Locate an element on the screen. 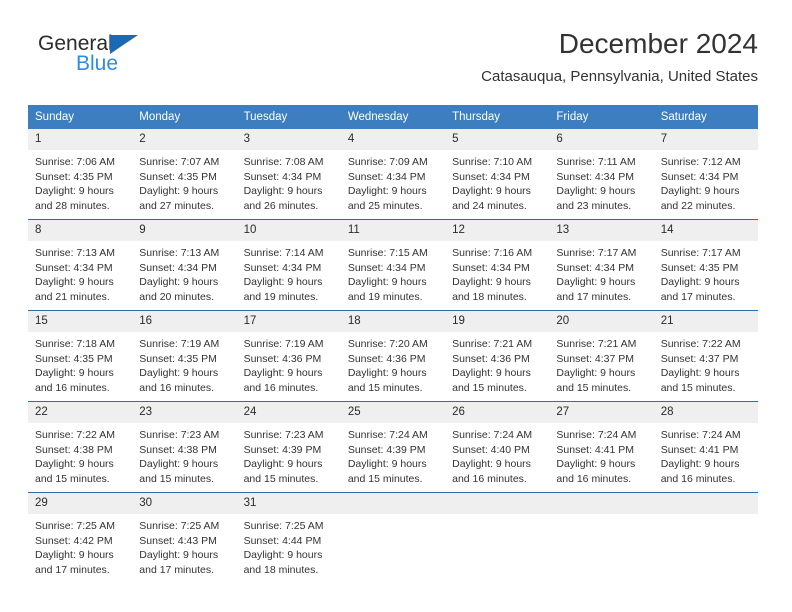 The width and height of the screenshot is (792, 612). sunset-text: Sunset: 4:44 PM is located at coordinates (282, 540).